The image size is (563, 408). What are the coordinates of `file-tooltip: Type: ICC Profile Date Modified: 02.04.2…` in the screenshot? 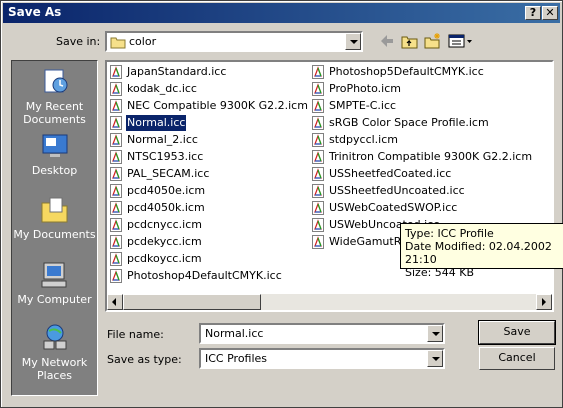 It's located at (481, 251).